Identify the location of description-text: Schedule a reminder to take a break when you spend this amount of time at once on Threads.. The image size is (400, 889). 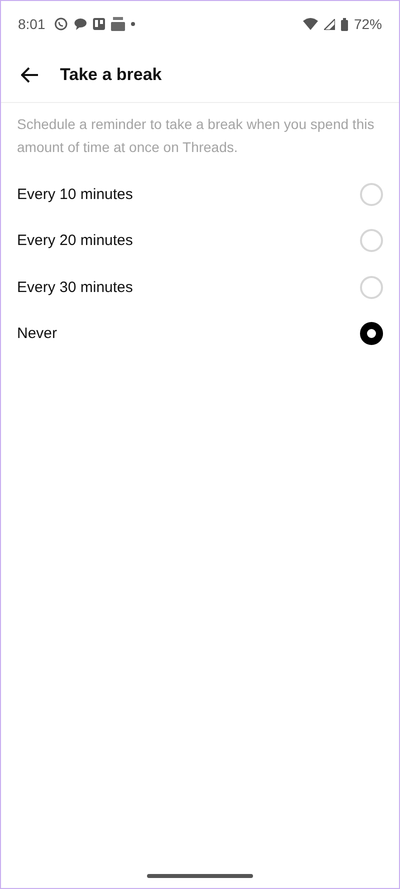
(196, 136).